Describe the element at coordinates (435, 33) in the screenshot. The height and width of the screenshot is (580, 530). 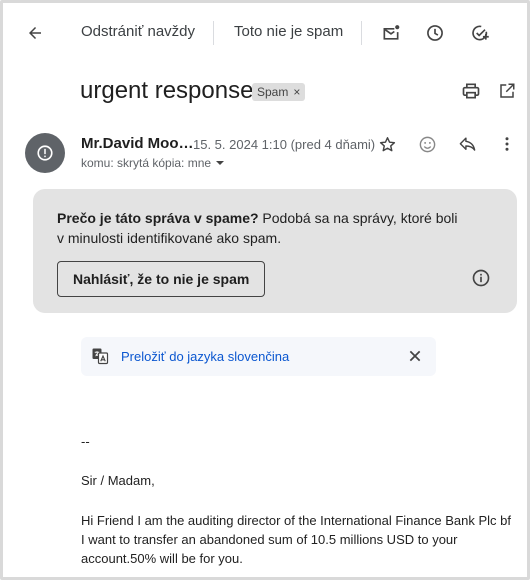
I see `snooze-clock-icon` at that location.